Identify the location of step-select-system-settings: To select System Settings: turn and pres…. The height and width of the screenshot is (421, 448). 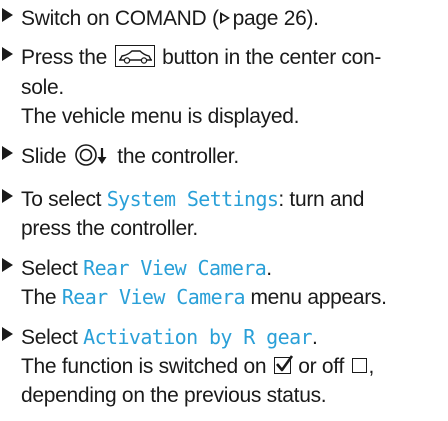
(224, 214).